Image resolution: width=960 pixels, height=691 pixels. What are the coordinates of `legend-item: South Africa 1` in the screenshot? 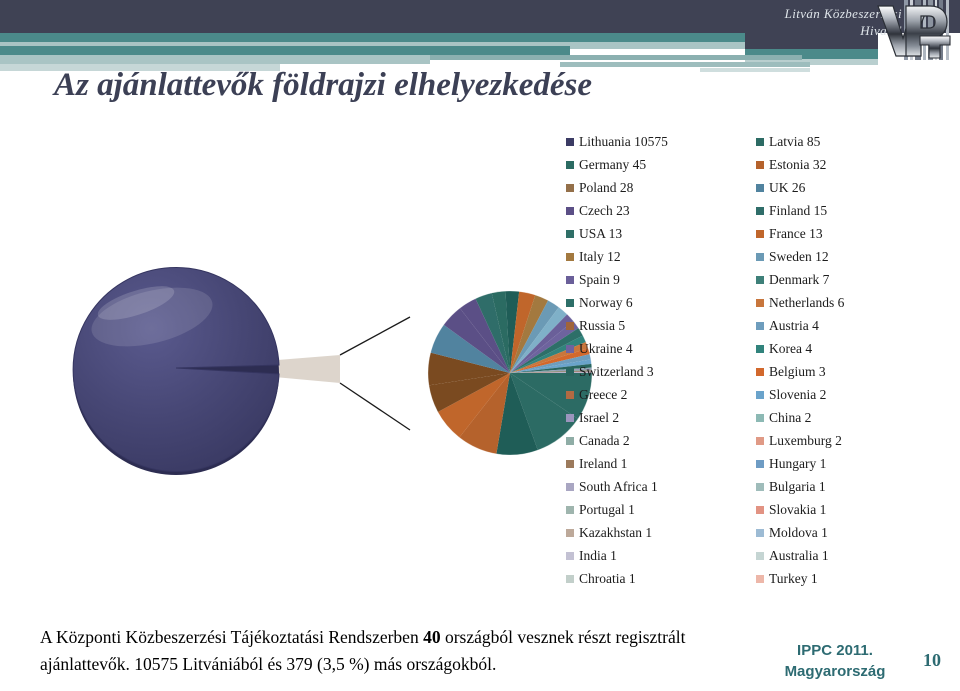 It's located at (661, 486).